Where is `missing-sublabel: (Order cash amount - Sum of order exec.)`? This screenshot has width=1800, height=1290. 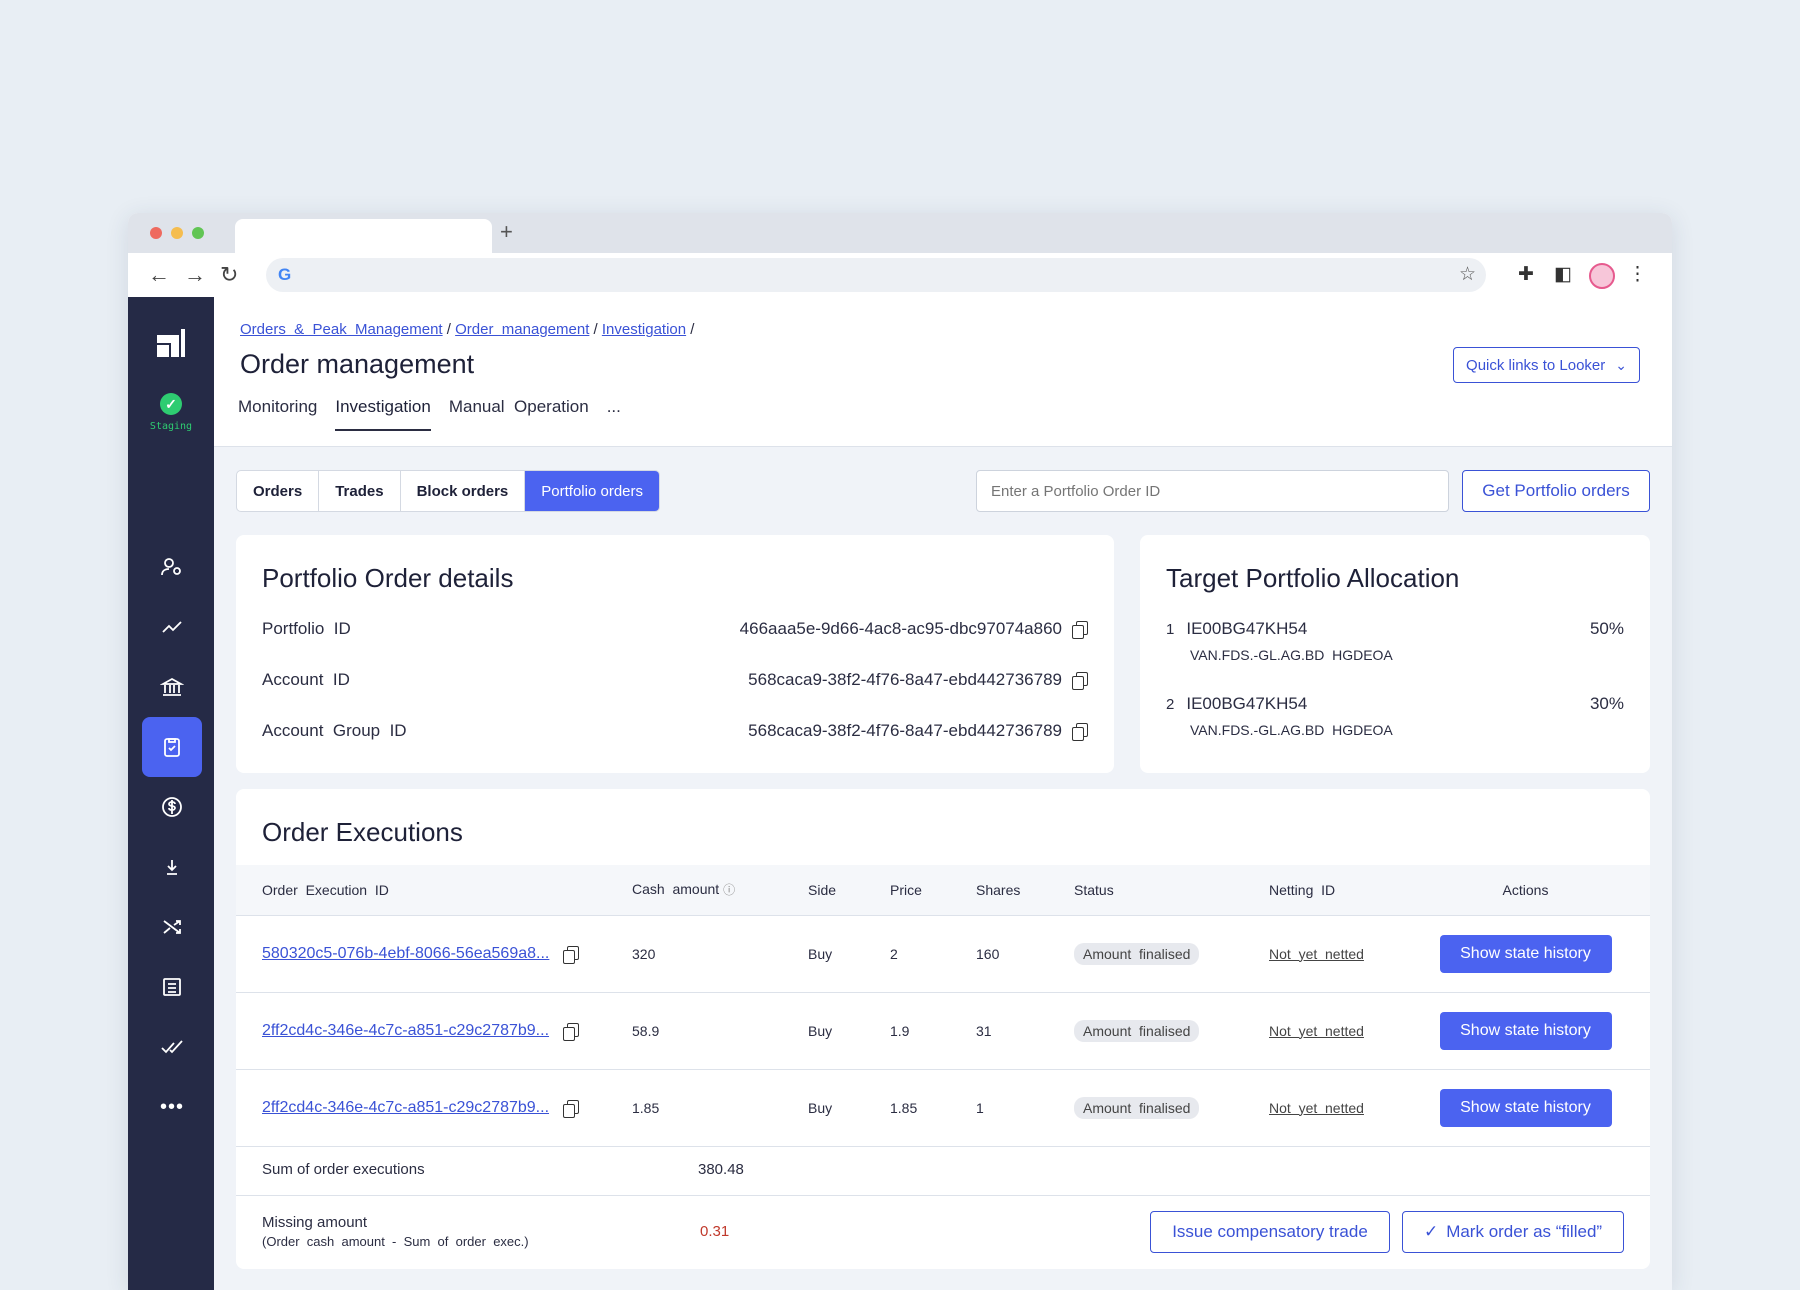
missing-sublabel: (Order cash amount - Sum of order exec.) is located at coordinates (395, 1241).